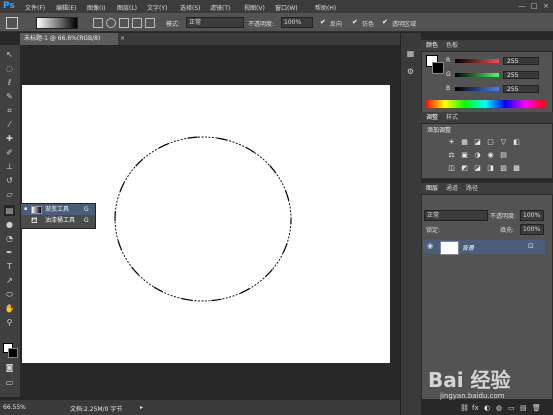  What do you see at coordinates (410, 71) in the screenshot?
I see `properties-panel-icon: ⚙` at bounding box center [410, 71].